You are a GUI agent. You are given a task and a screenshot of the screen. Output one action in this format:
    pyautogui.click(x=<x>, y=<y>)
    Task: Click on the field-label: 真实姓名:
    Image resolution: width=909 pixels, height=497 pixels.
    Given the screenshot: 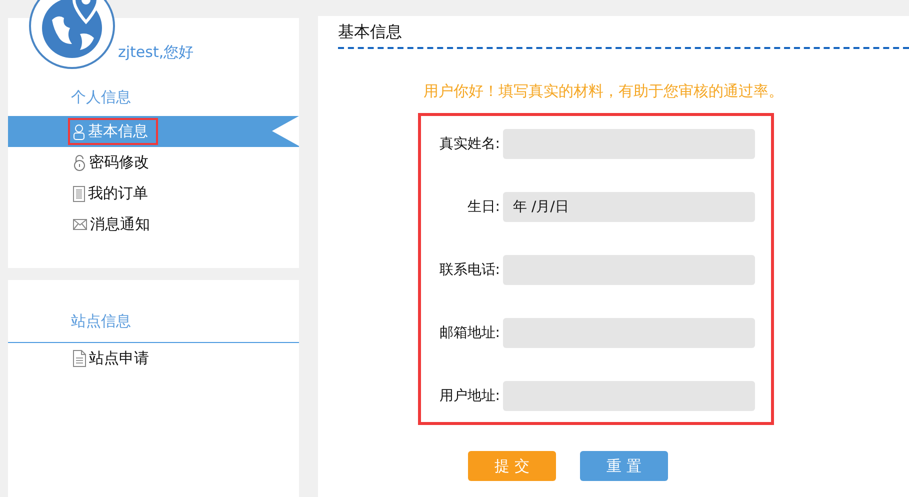 What is the action you would take?
    pyautogui.click(x=469, y=144)
    